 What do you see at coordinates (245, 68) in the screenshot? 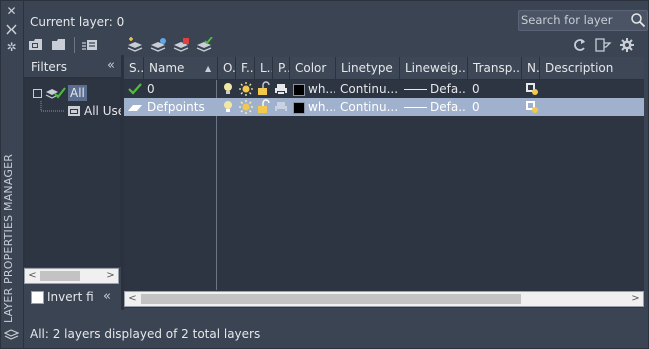
I see `col-freeze: F..` at bounding box center [245, 68].